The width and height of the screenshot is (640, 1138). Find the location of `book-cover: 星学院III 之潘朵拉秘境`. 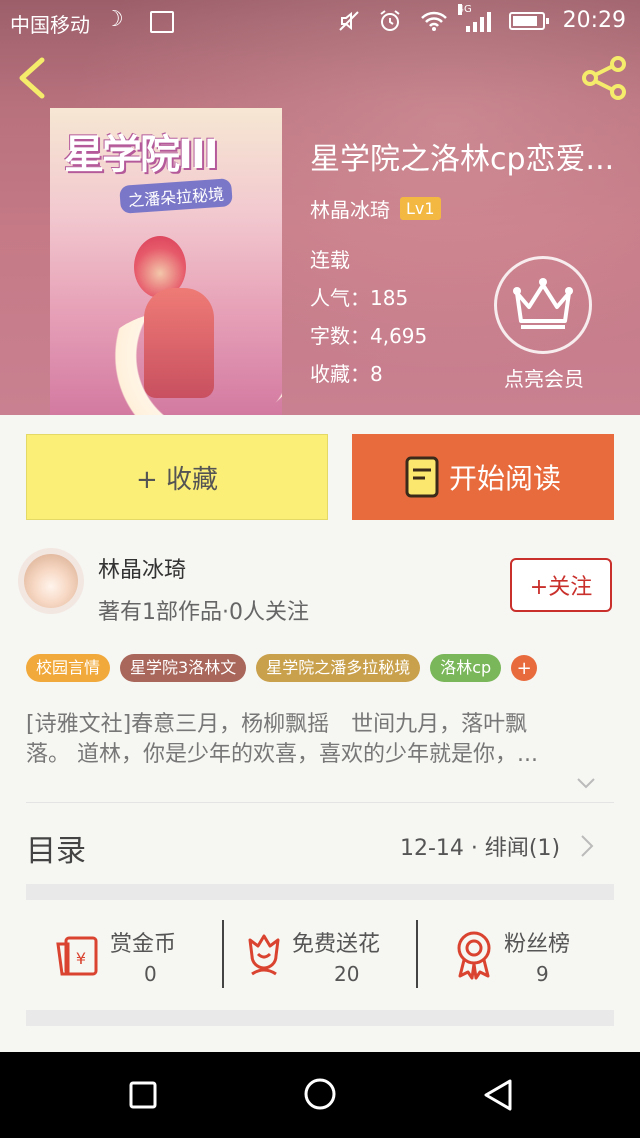

book-cover: 星学院III 之潘朵拉秘境 is located at coordinates (166, 261).